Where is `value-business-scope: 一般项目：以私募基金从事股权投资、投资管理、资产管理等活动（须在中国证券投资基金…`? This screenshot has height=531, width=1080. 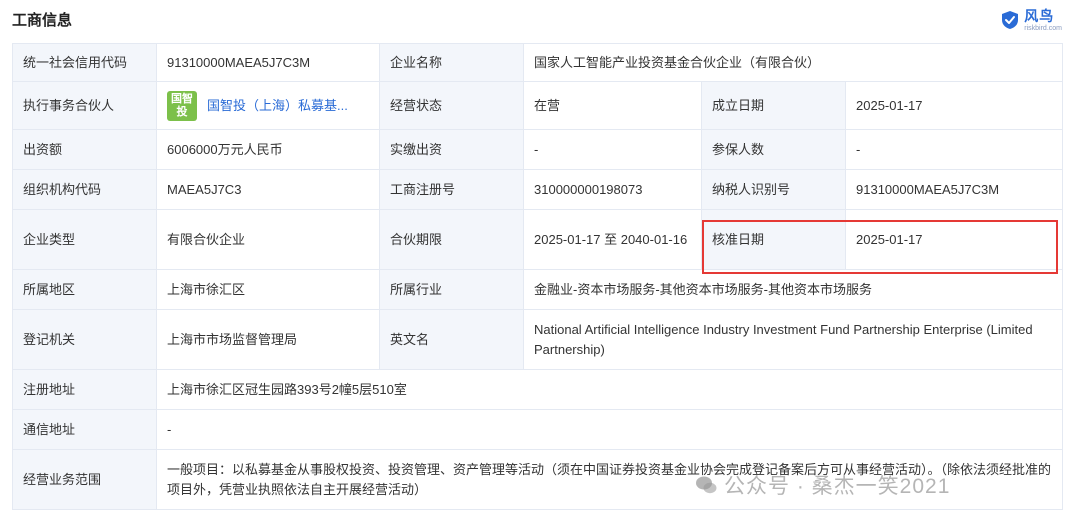
value-business-scope: 一般项目：以私募基金从事股权投资、投资管理、资产管理等活动（须在中国证券投资基金… is located at coordinates (609, 479).